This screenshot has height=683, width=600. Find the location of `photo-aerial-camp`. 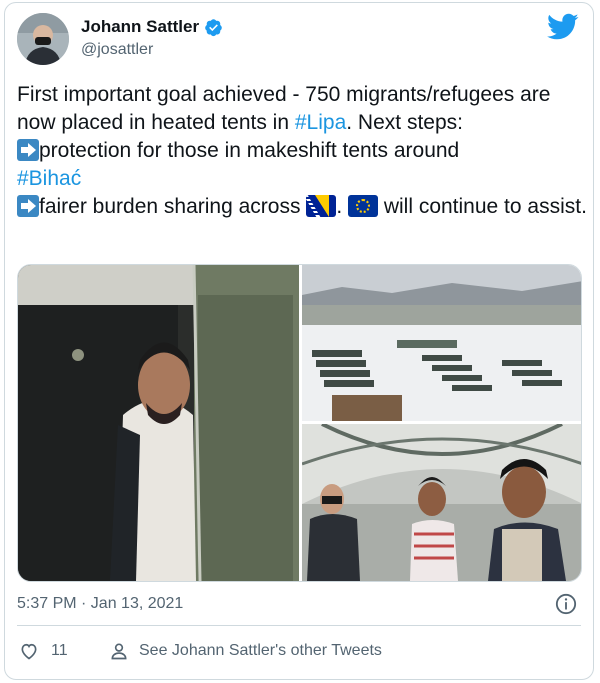

photo-aerial-camp is located at coordinates (441, 343).